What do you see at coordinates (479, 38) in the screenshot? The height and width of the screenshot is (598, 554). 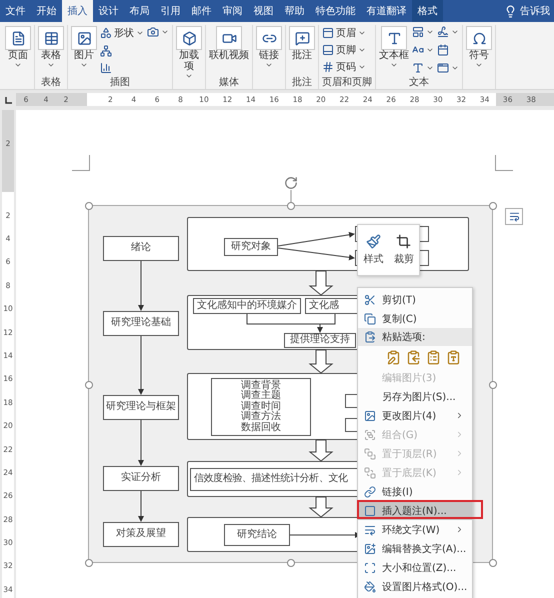 I see `omega-icon` at bounding box center [479, 38].